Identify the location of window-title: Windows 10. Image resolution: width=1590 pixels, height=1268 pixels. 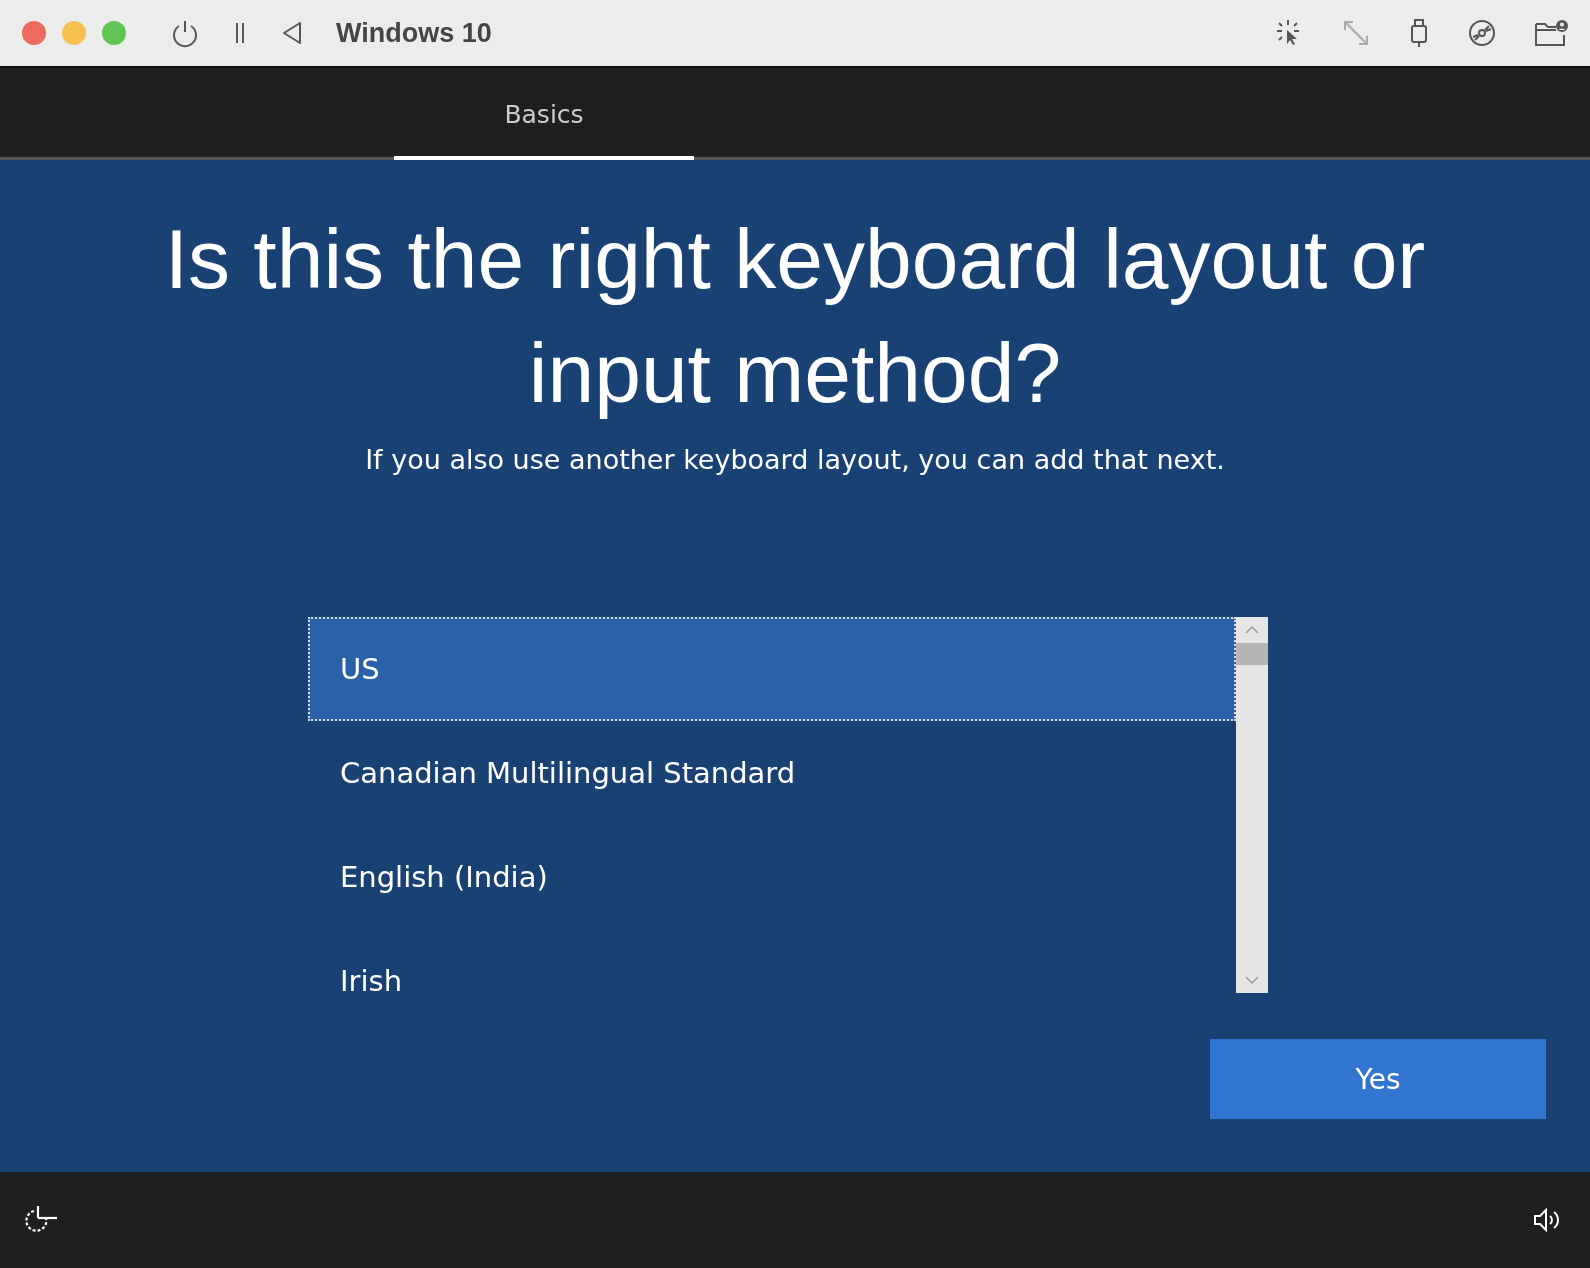
(414, 33).